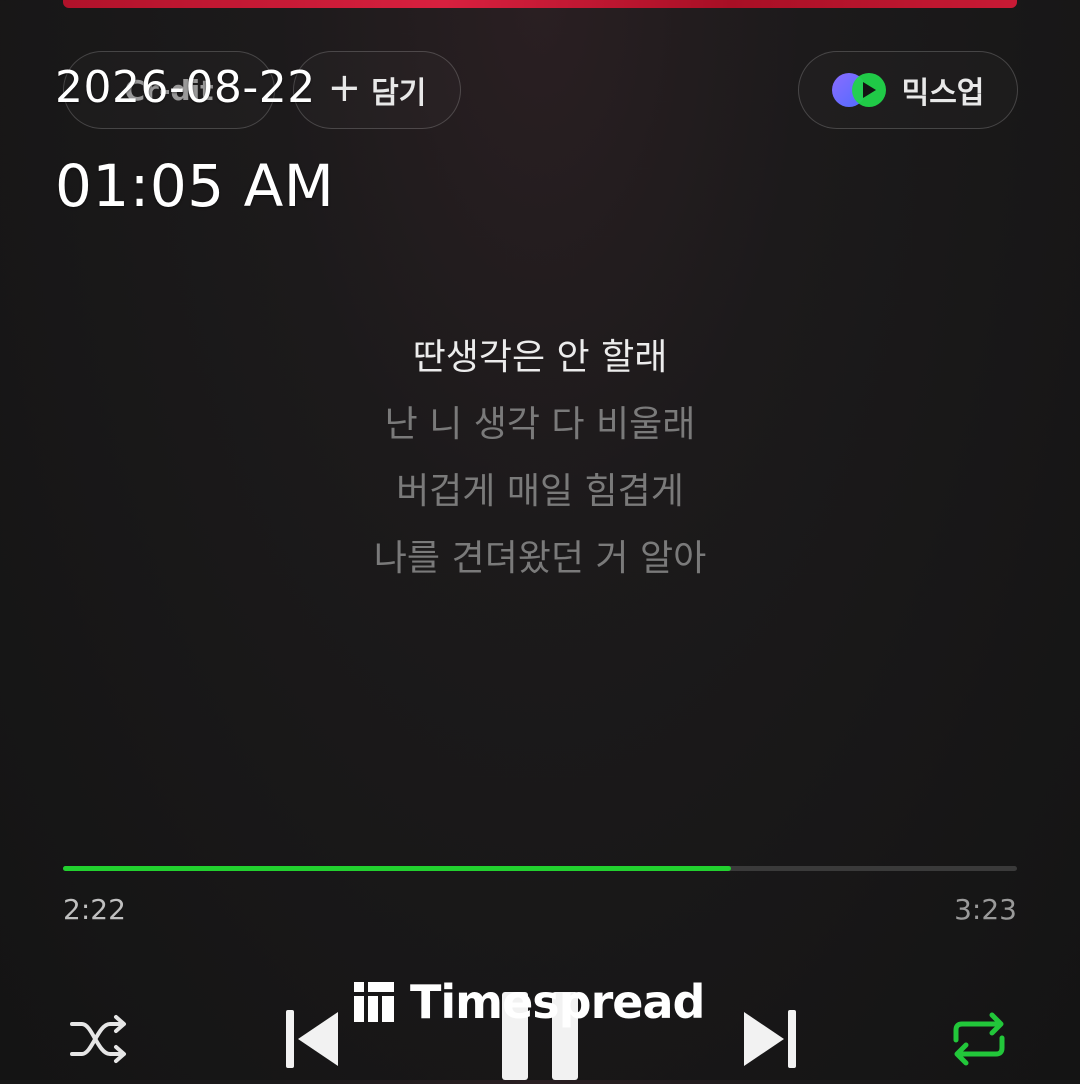 The image size is (1080, 1084). I want to click on shuffle-button, so click(99, 1039).